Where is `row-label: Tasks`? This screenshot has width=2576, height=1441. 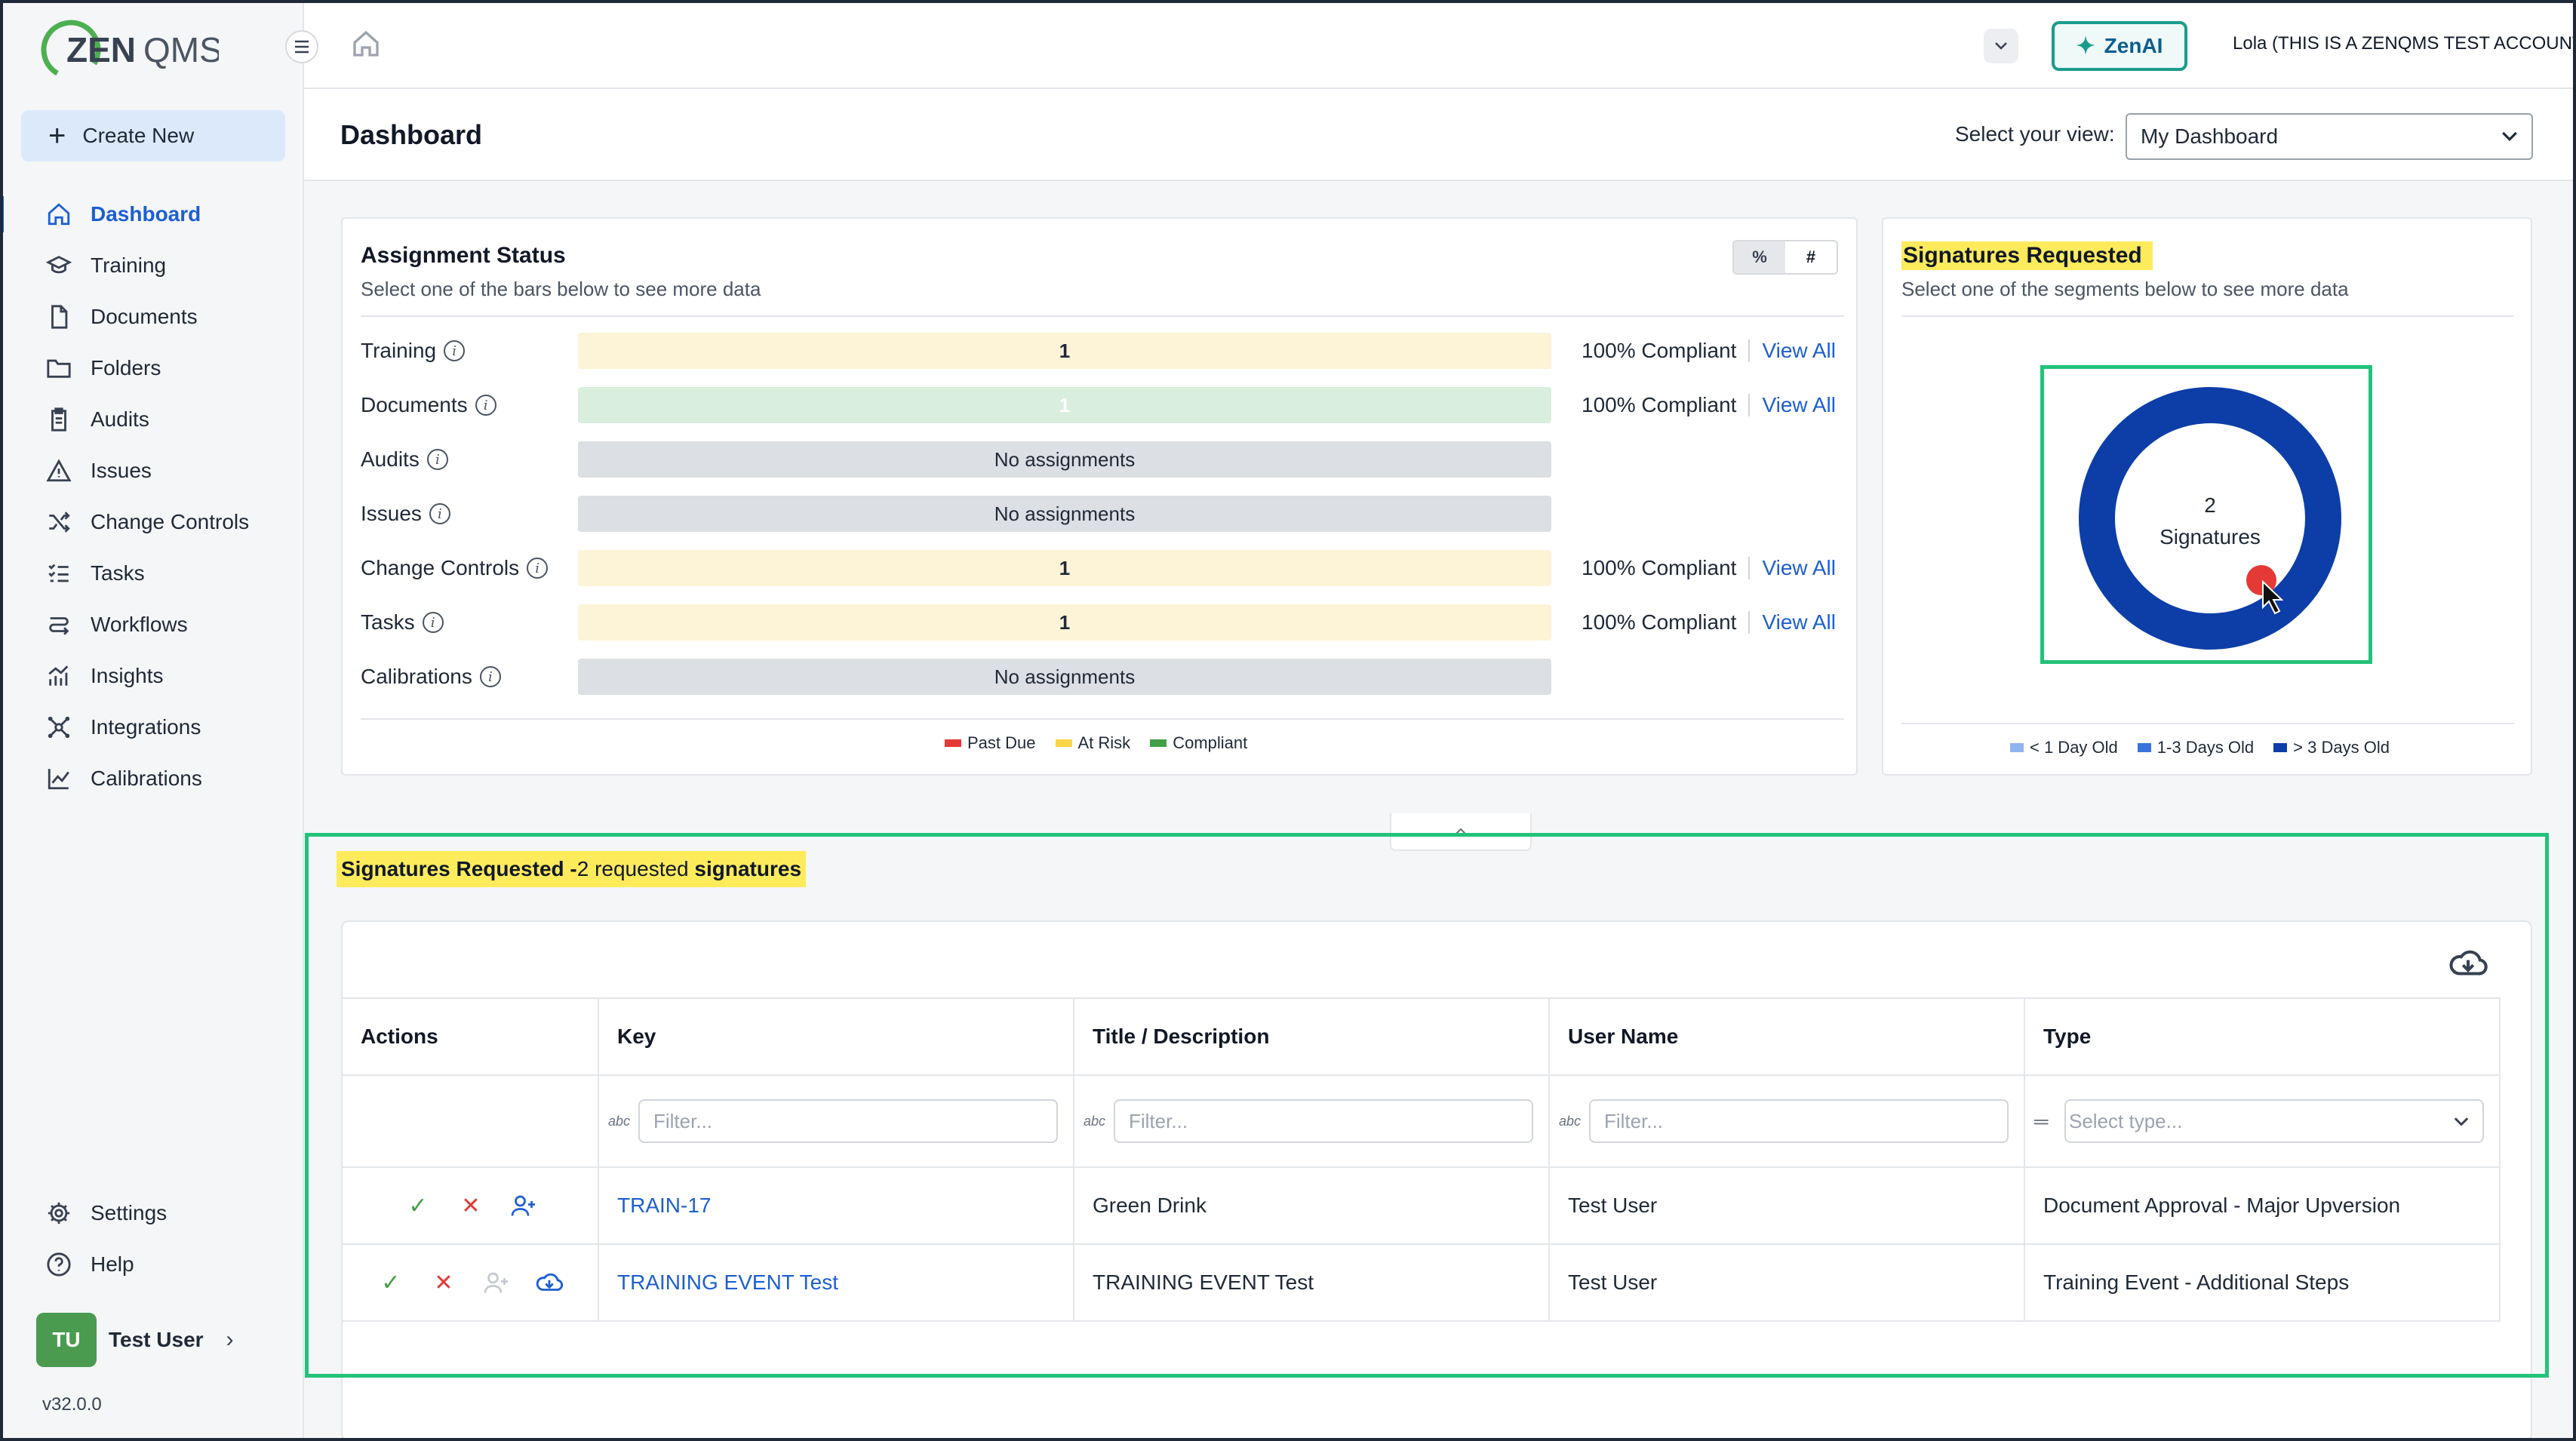
row-label: Tasks is located at coordinates (388, 622).